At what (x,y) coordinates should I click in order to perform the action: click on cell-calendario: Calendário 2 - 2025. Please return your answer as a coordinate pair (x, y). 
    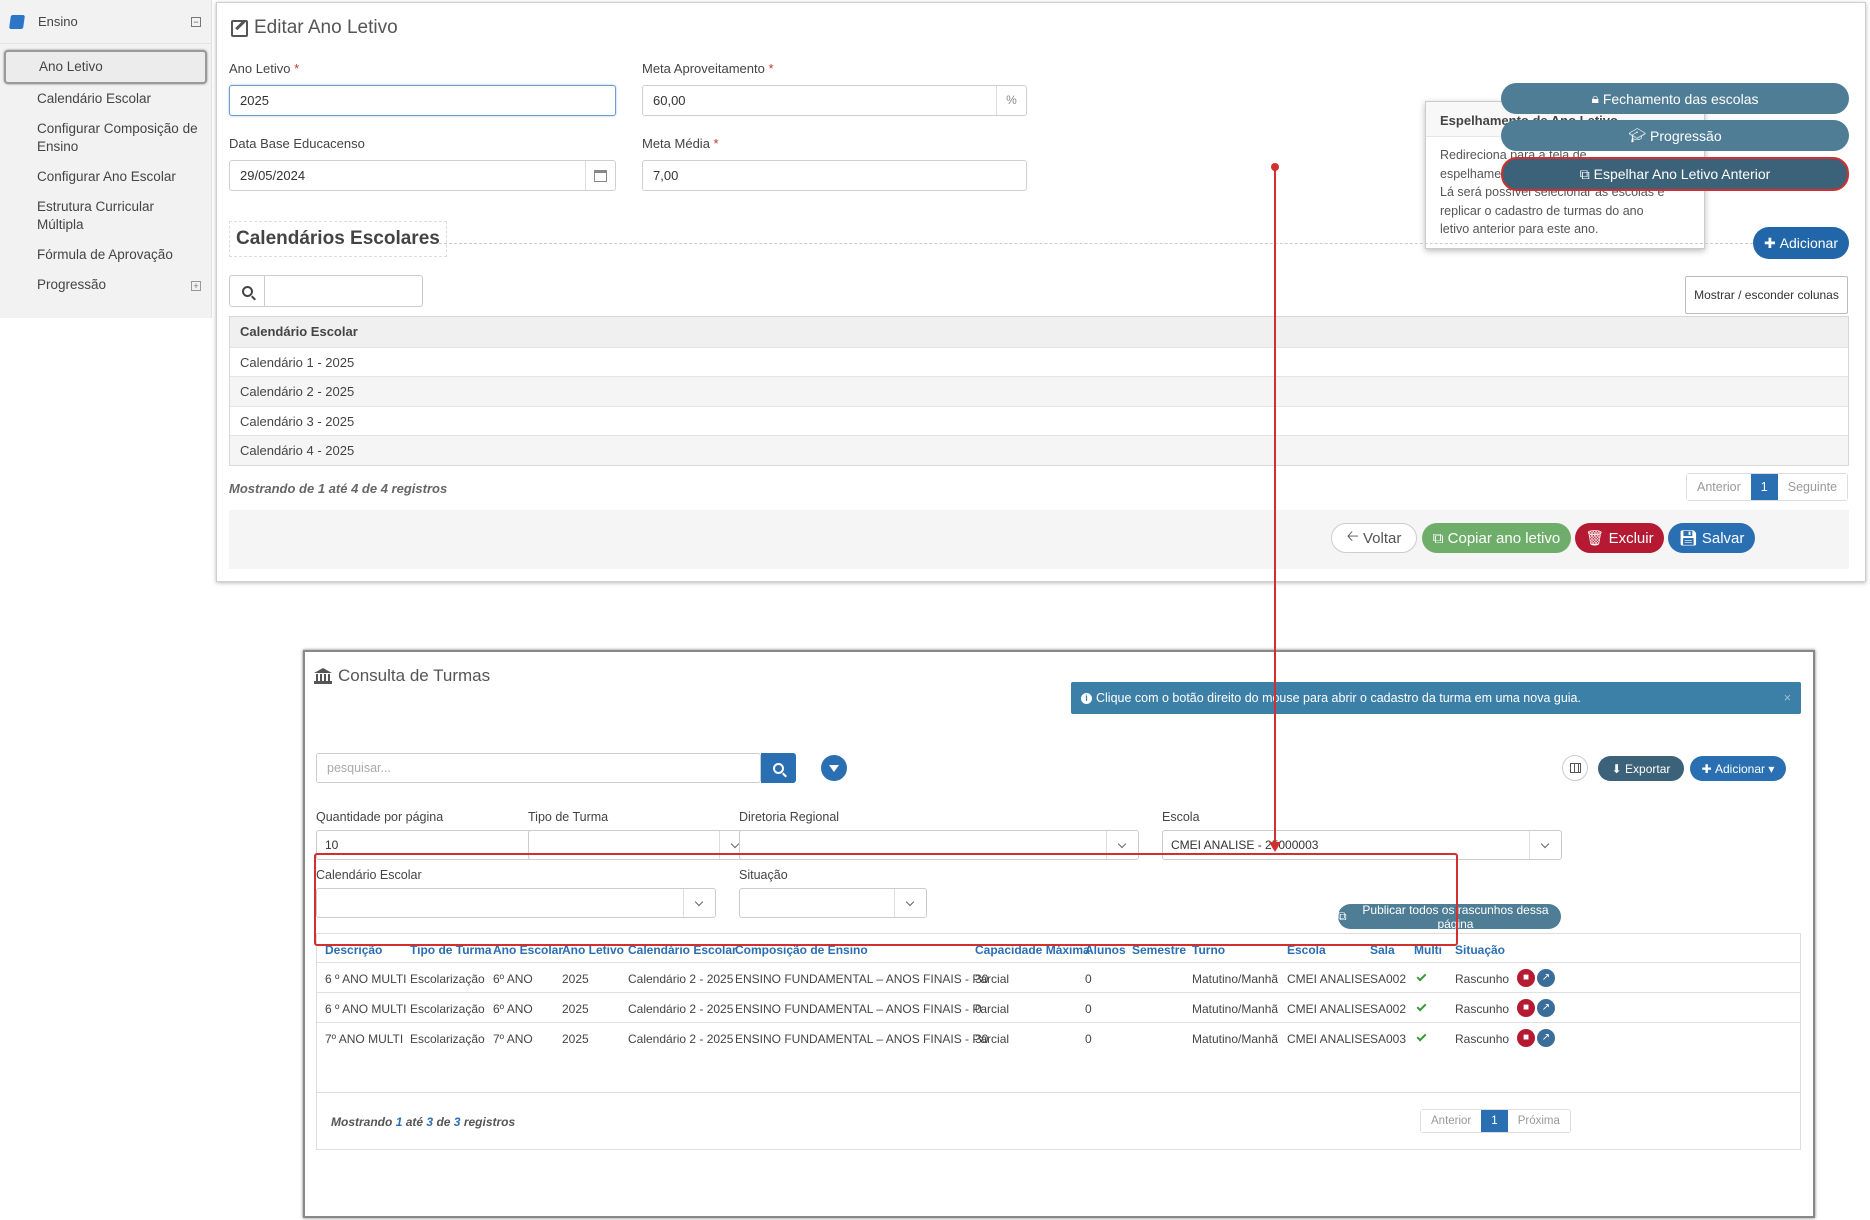
    Looking at the image, I should click on (681, 1039).